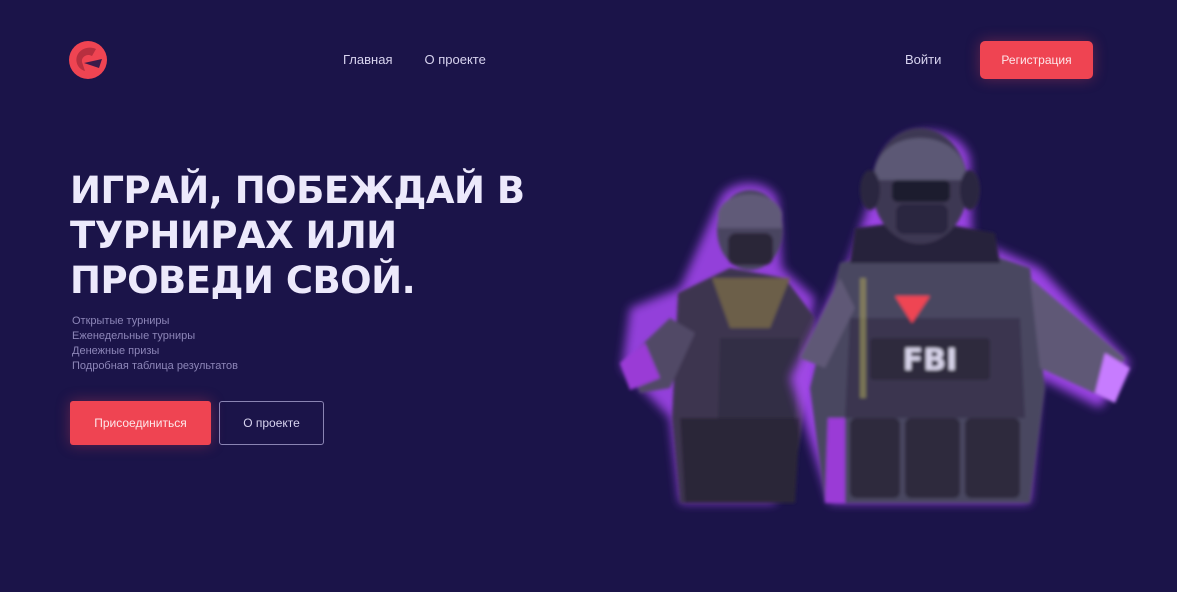 The image size is (1177, 592). Describe the element at coordinates (930, 360) in the screenshot. I see `fbi-badge-text: FBI` at that location.